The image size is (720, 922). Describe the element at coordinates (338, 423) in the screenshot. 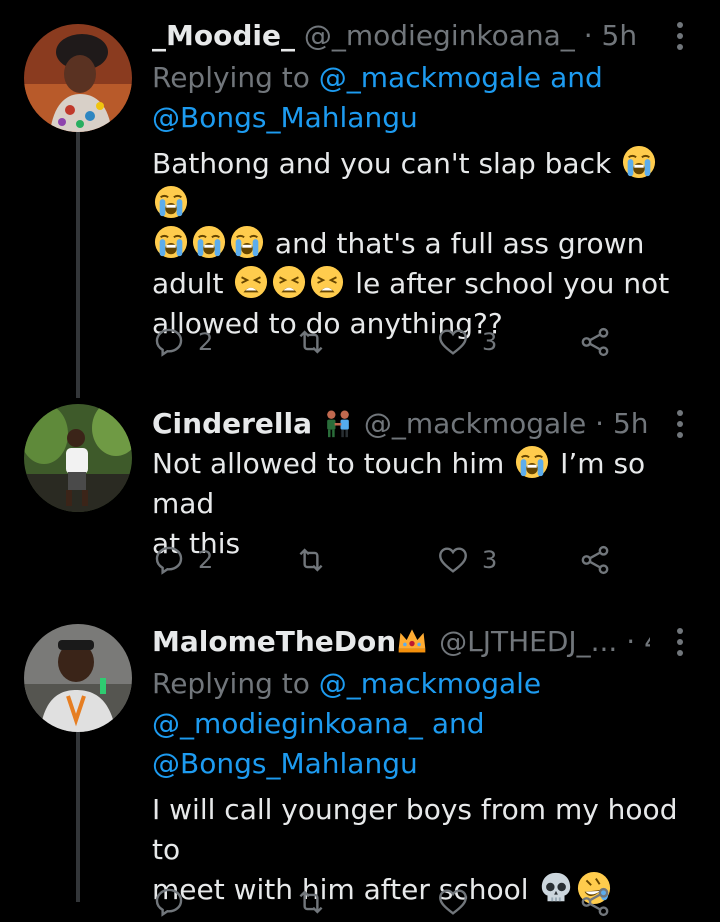

I see `couple-emoji-icon` at that location.